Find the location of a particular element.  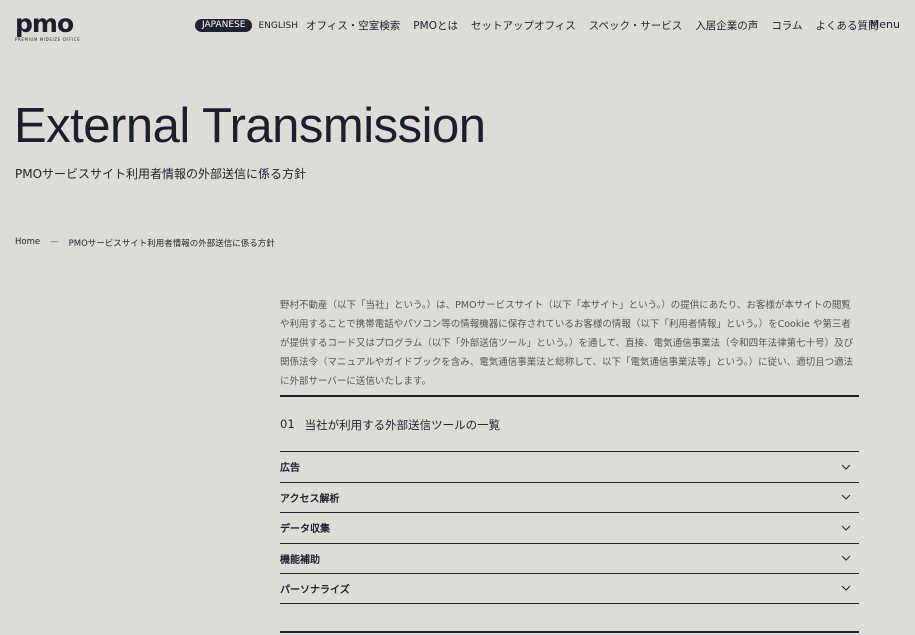

accordion-item-ads: 広告 is located at coordinates (569, 466).